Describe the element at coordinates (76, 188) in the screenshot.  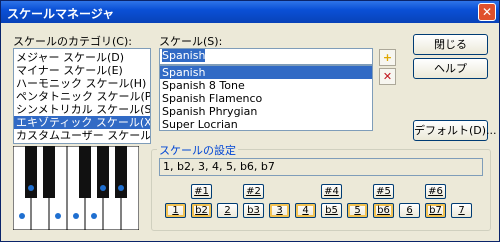
I see `piano-keyboard` at that location.